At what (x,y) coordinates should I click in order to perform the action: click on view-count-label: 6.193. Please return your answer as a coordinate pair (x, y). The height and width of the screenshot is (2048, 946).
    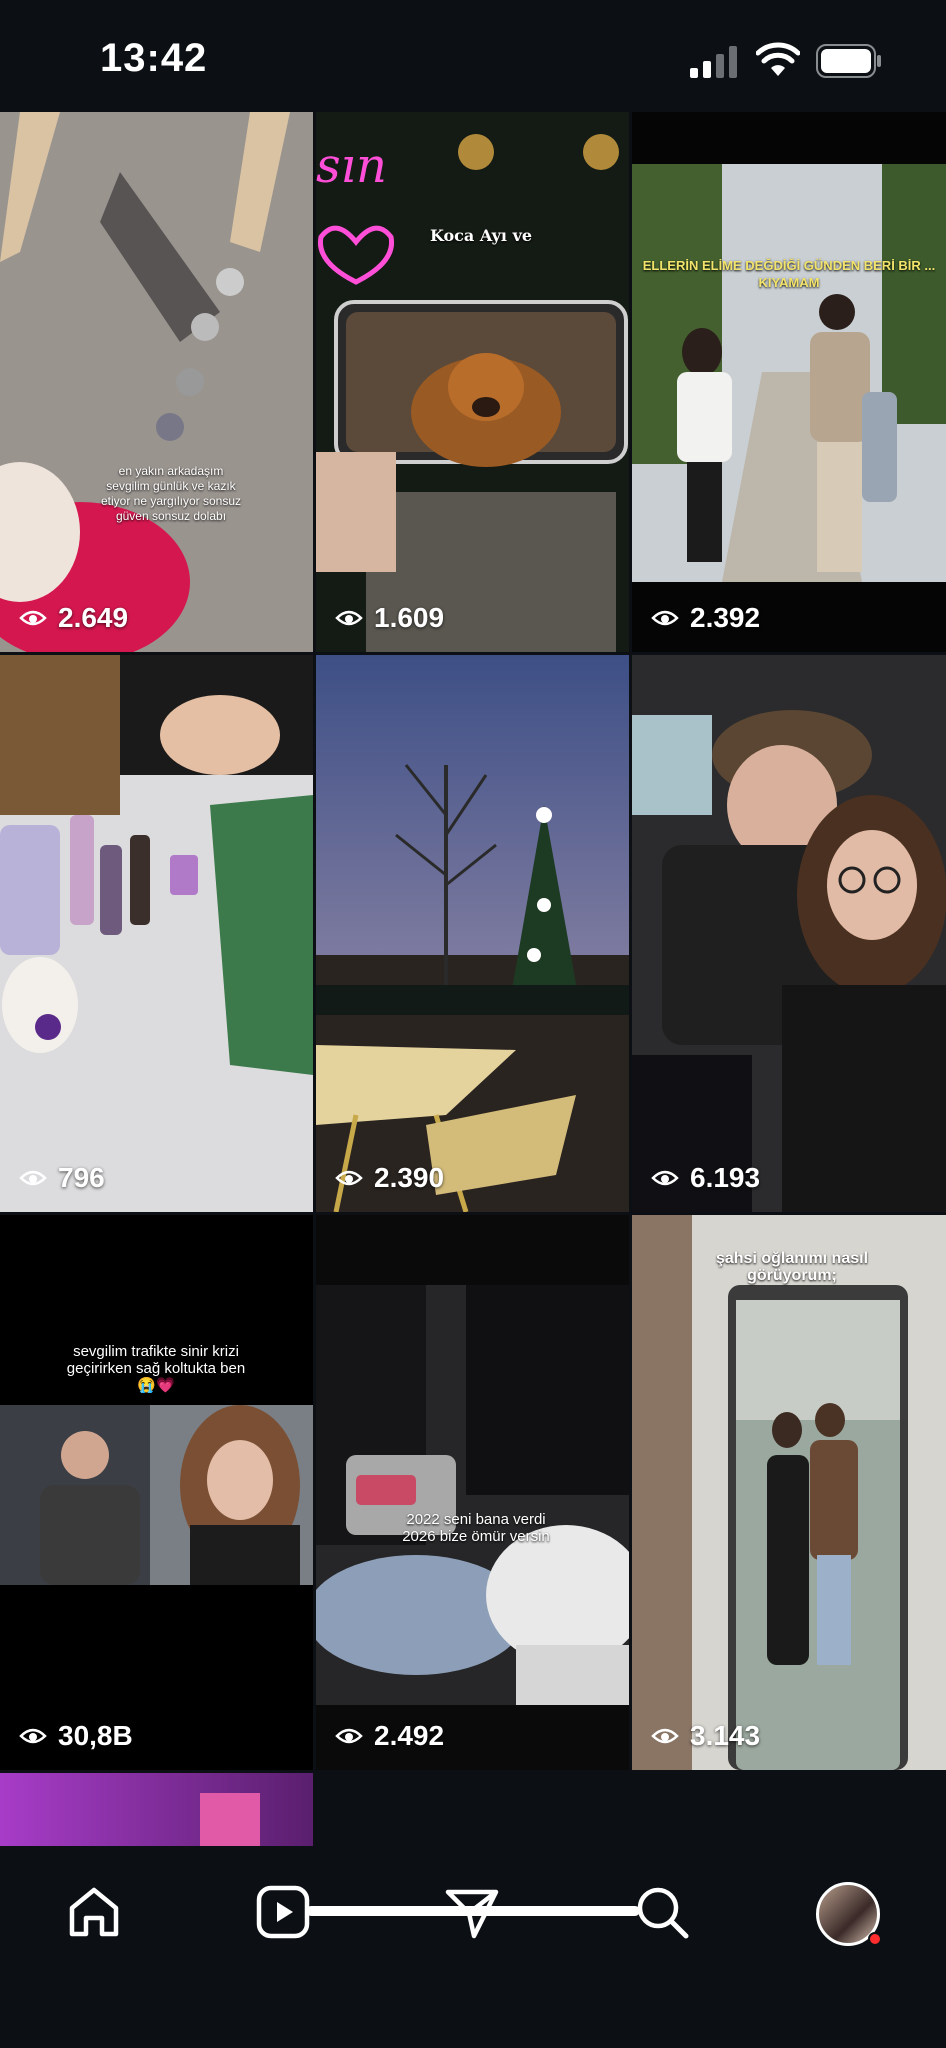
    Looking at the image, I should click on (725, 1177).